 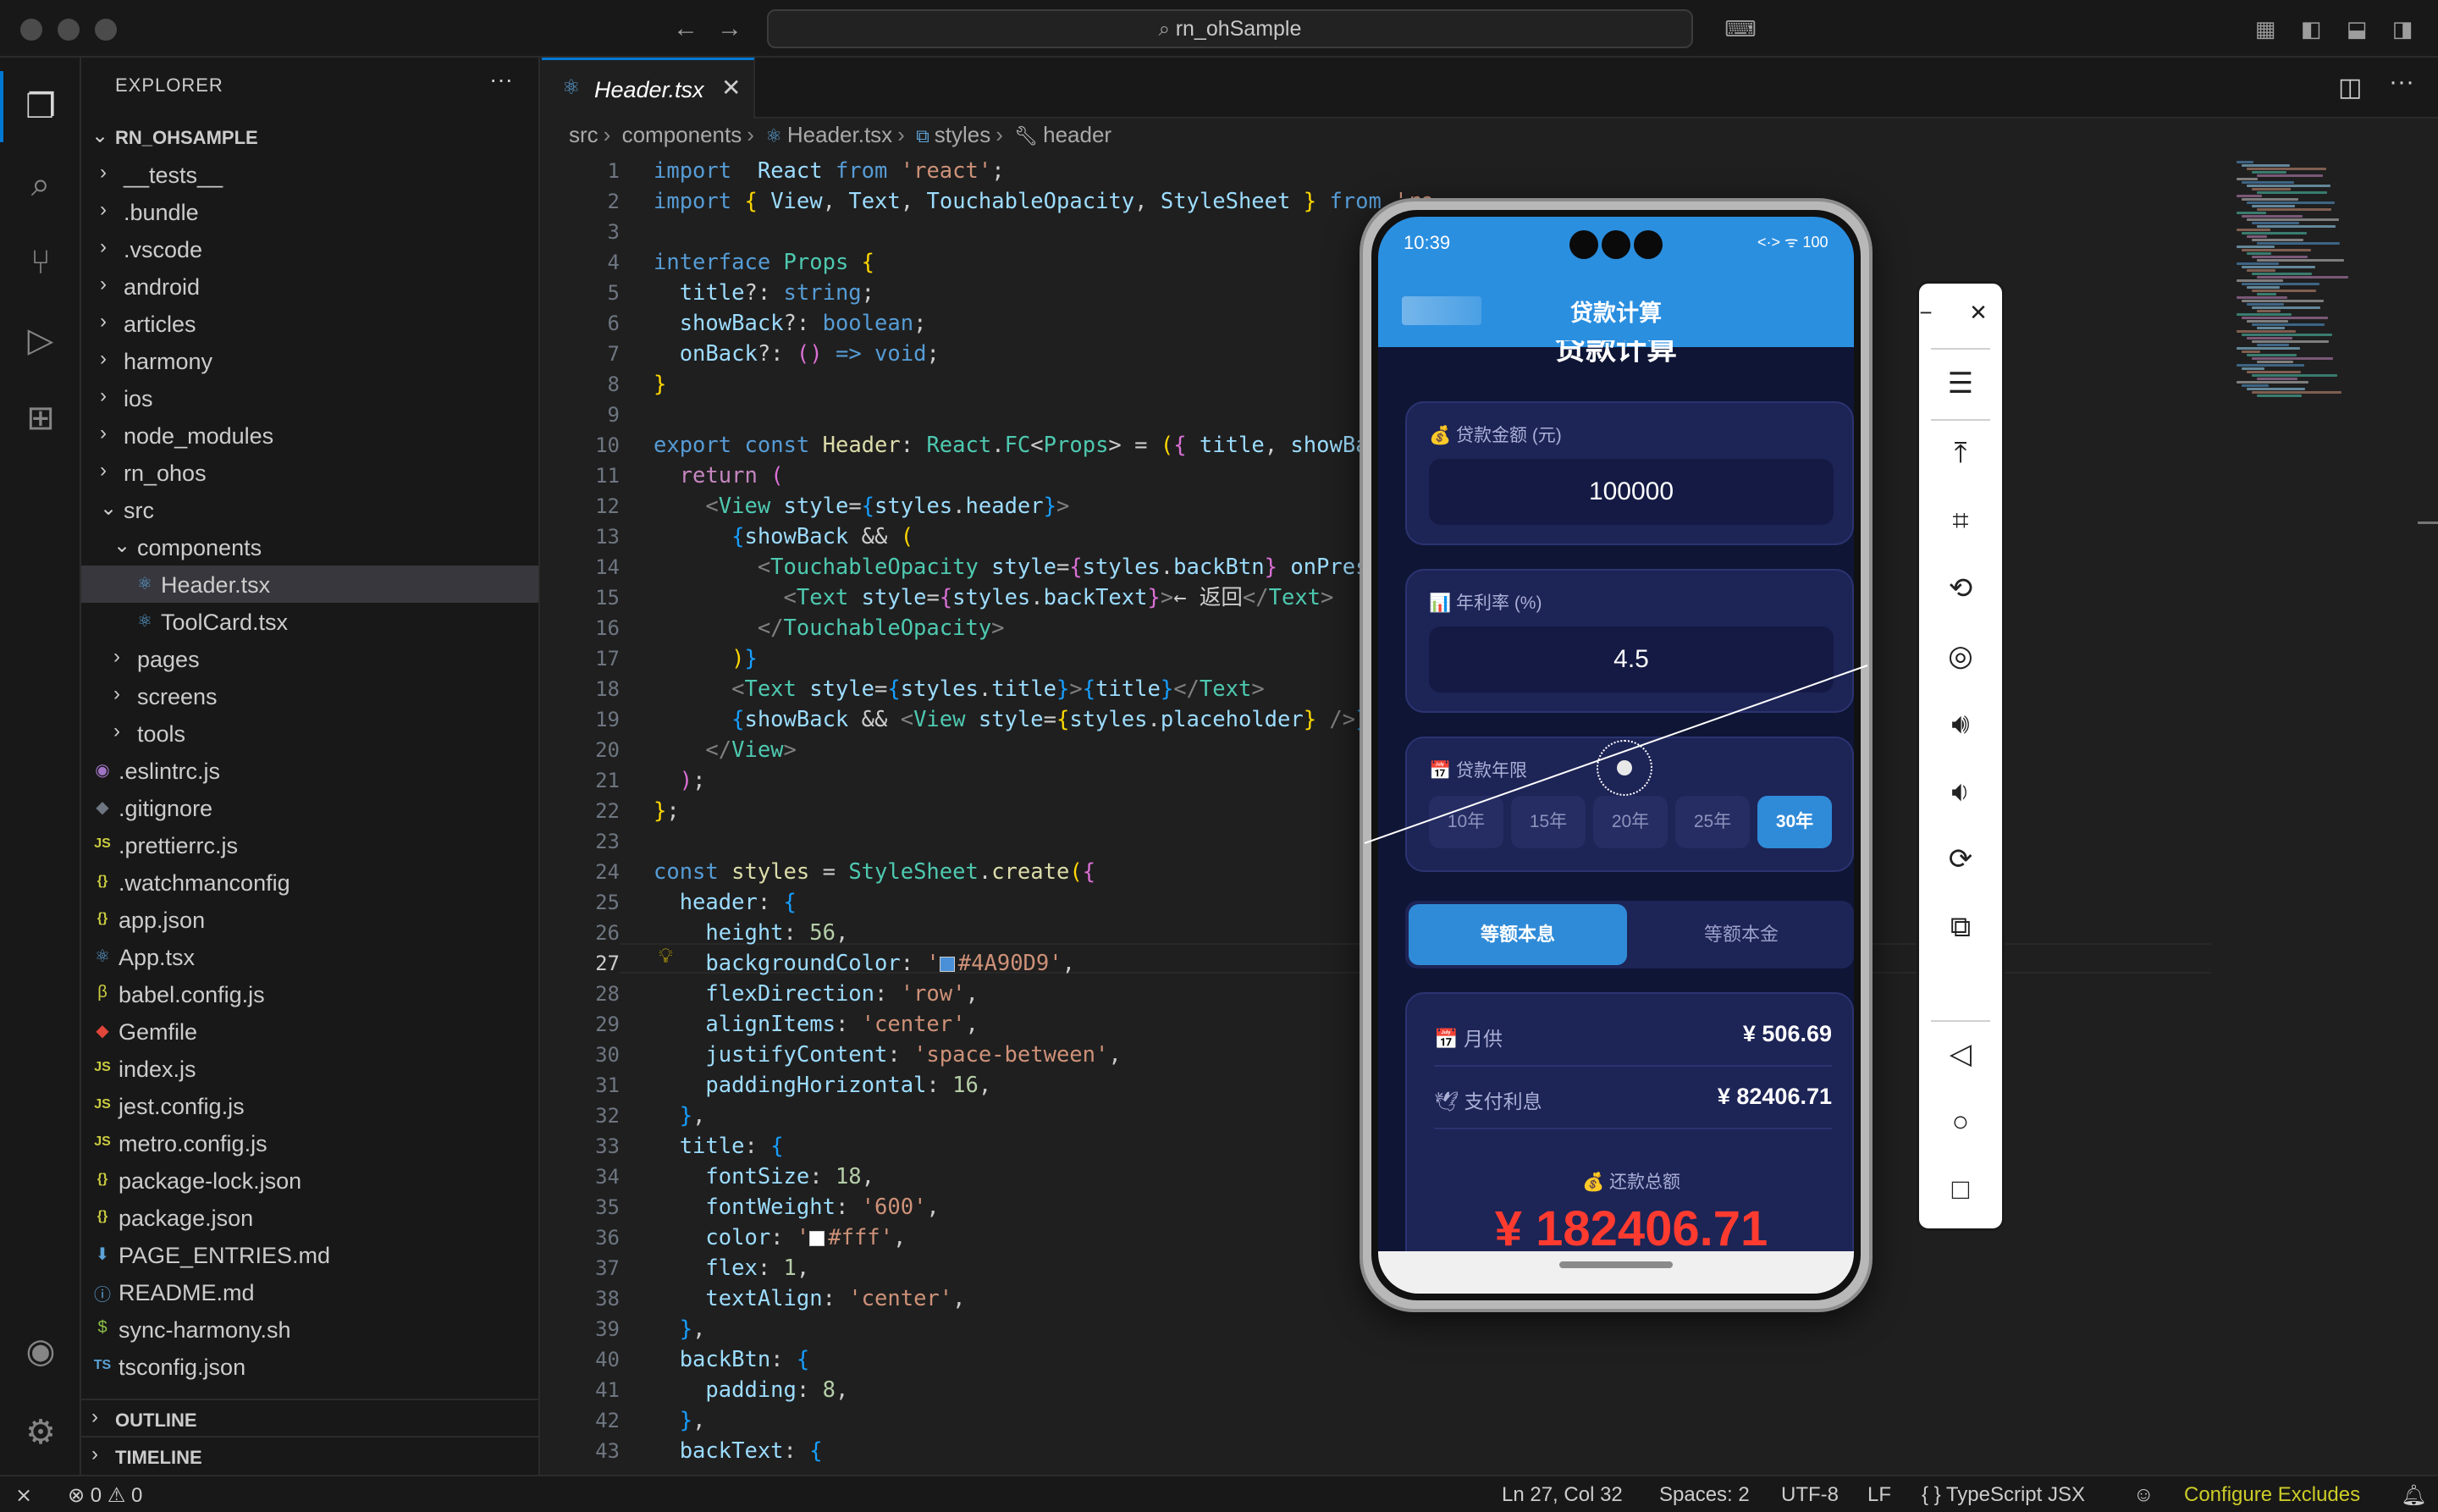 I want to click on tree-file: β babel.config.js, so click(x=309, y=994).